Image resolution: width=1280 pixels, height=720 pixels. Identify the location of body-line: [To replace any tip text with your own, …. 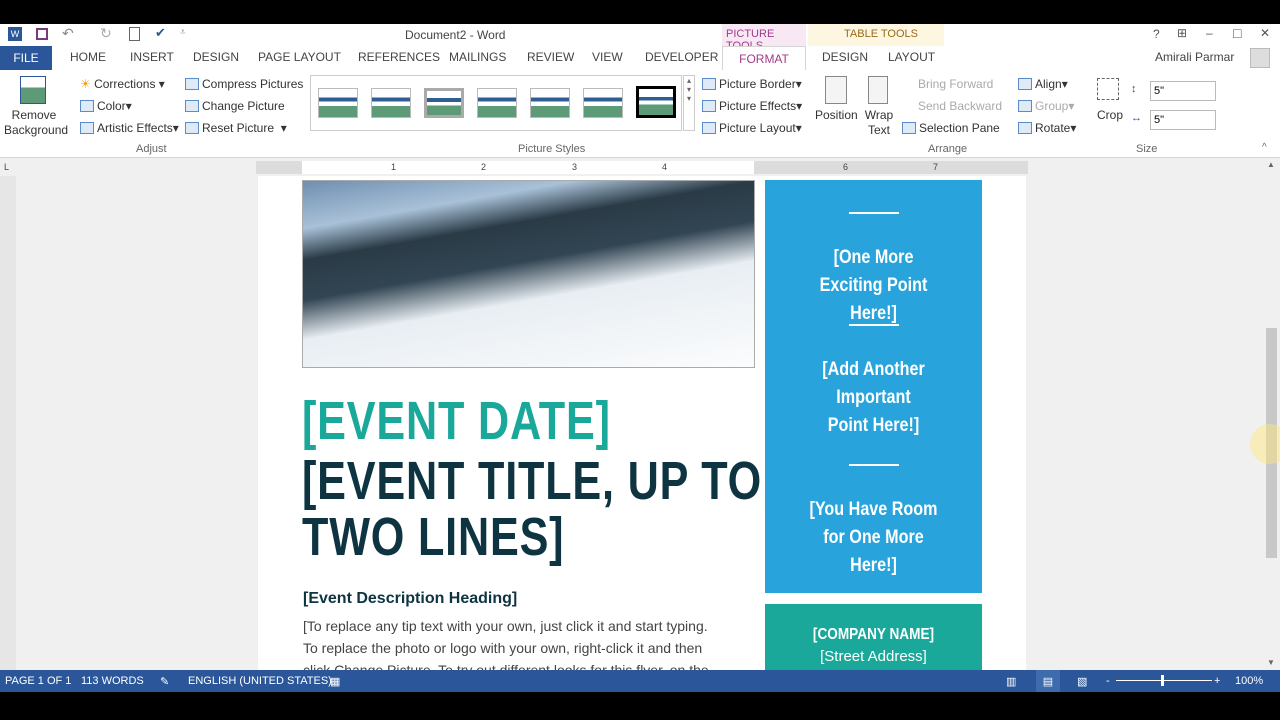
(505, 626).